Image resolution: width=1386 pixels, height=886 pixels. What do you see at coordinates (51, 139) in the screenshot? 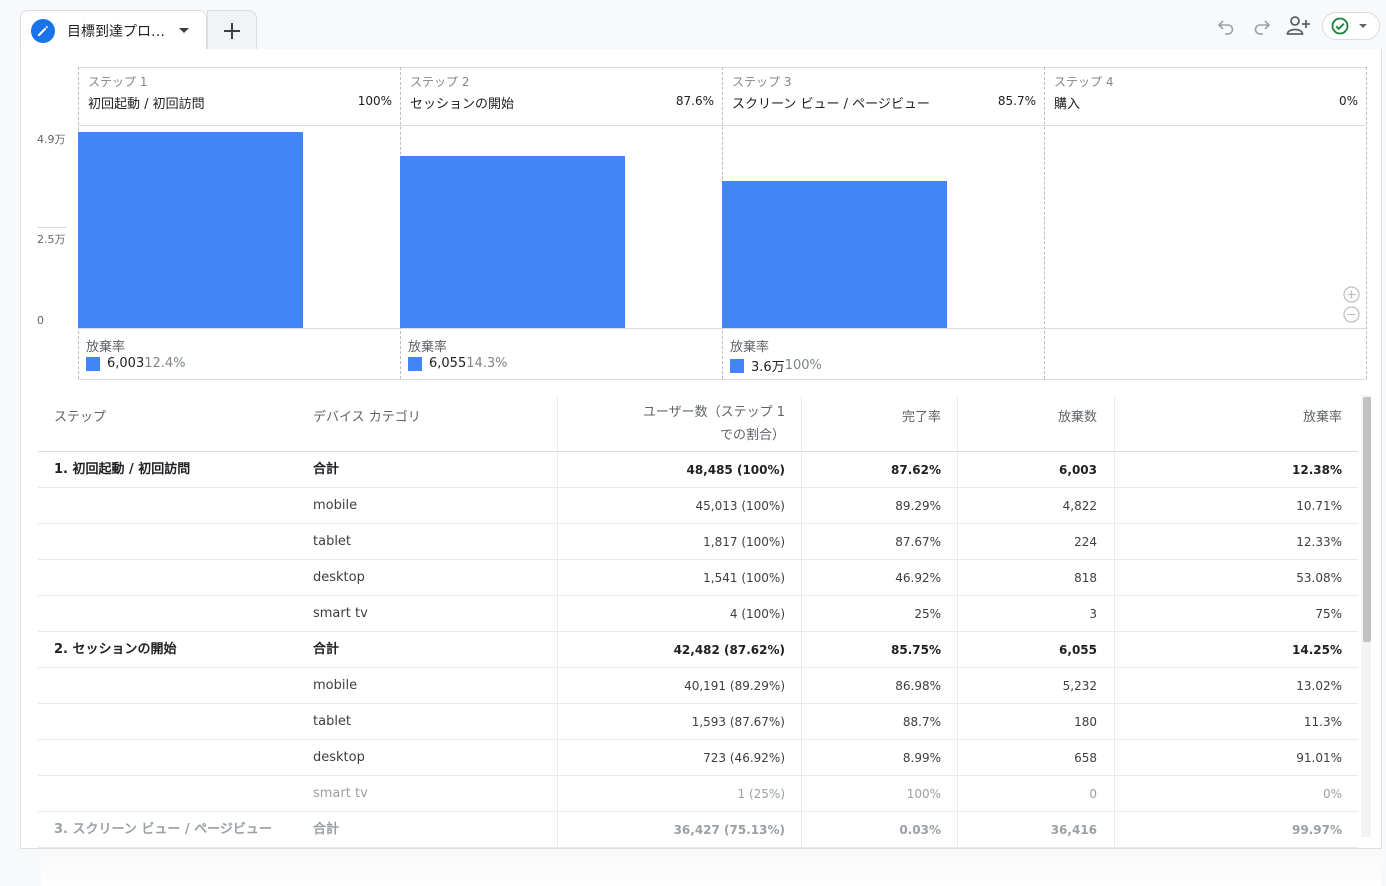
I see `y-tick-label: 4.9万` at bounding box center [51, 139].